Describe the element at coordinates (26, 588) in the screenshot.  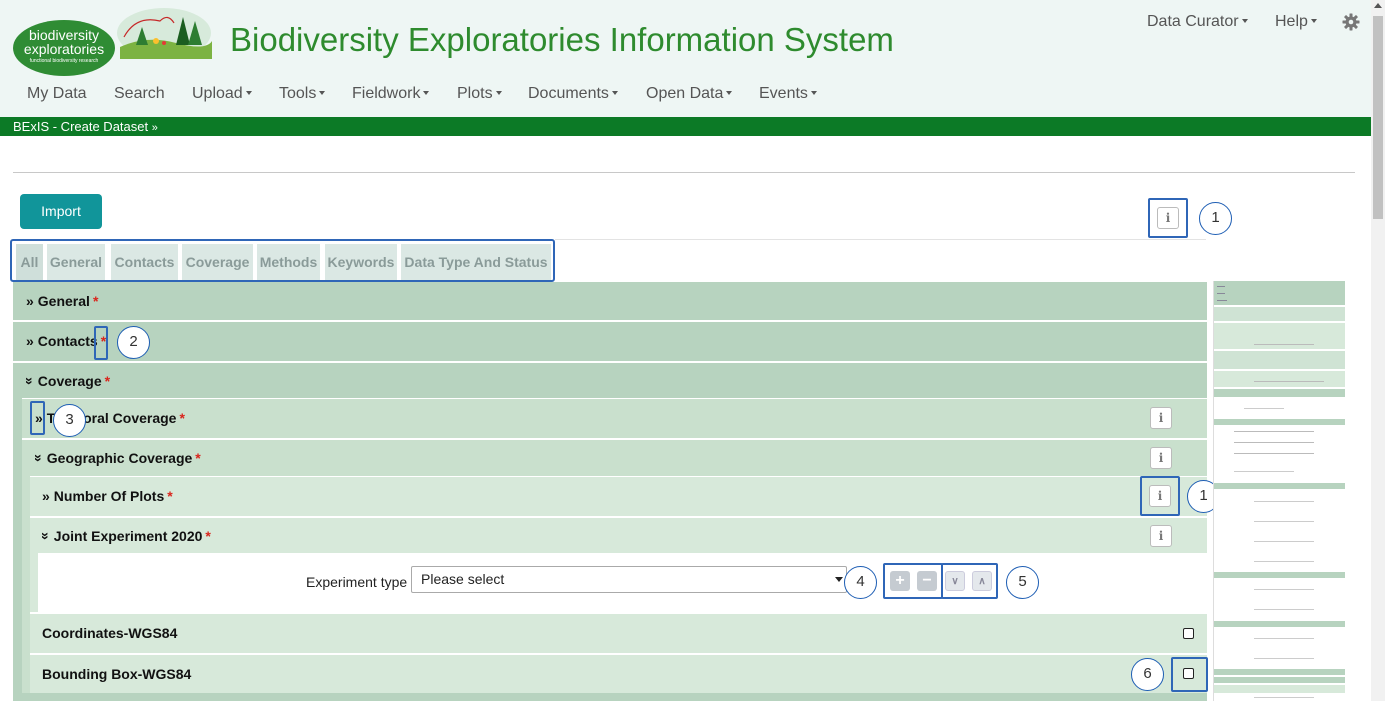
I see `geographic-rail` at that location.